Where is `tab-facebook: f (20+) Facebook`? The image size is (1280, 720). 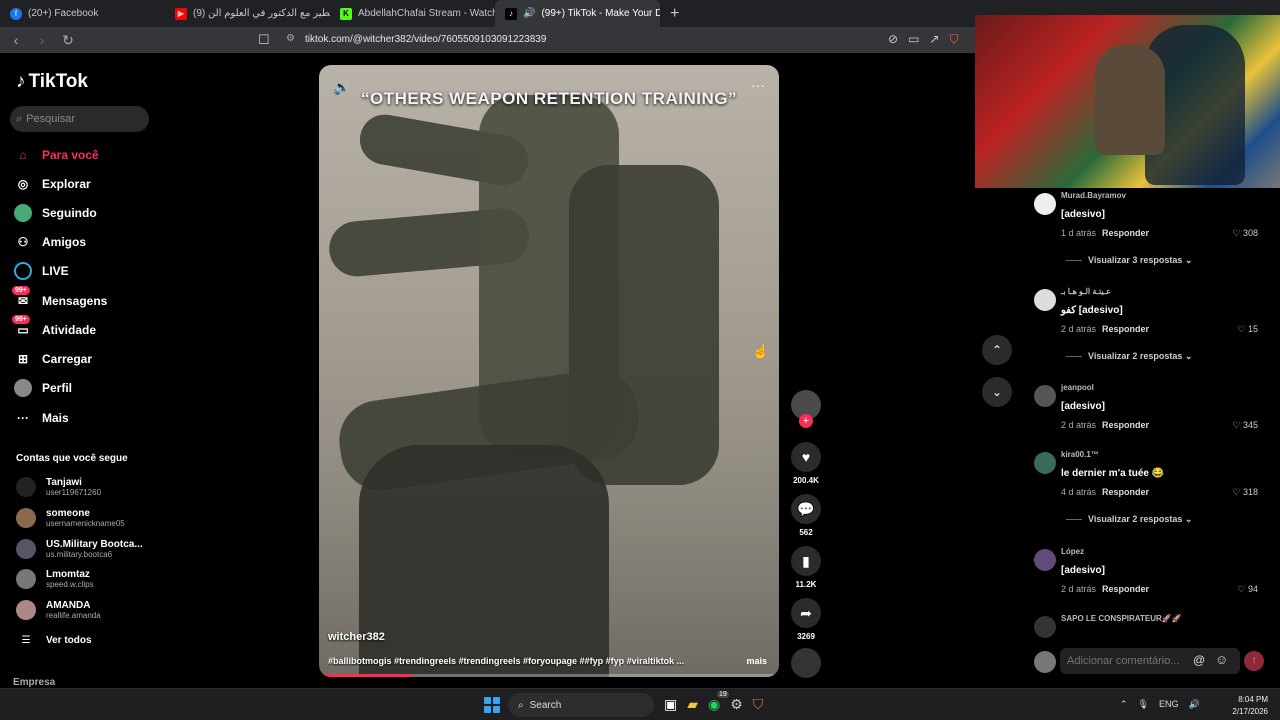
tab-facebook: f (20+) Facebook is located at coordinates (82, 13).